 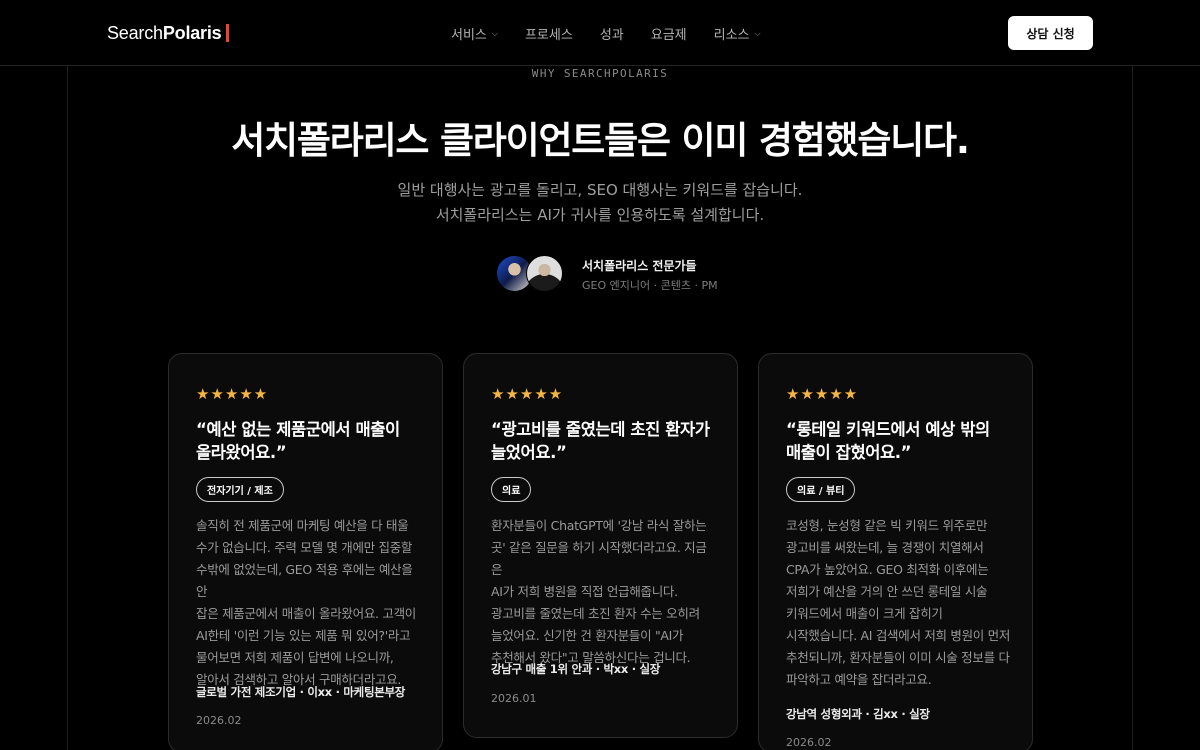 I want to click on section-frame-right-line, so click(x=1132, y=408).